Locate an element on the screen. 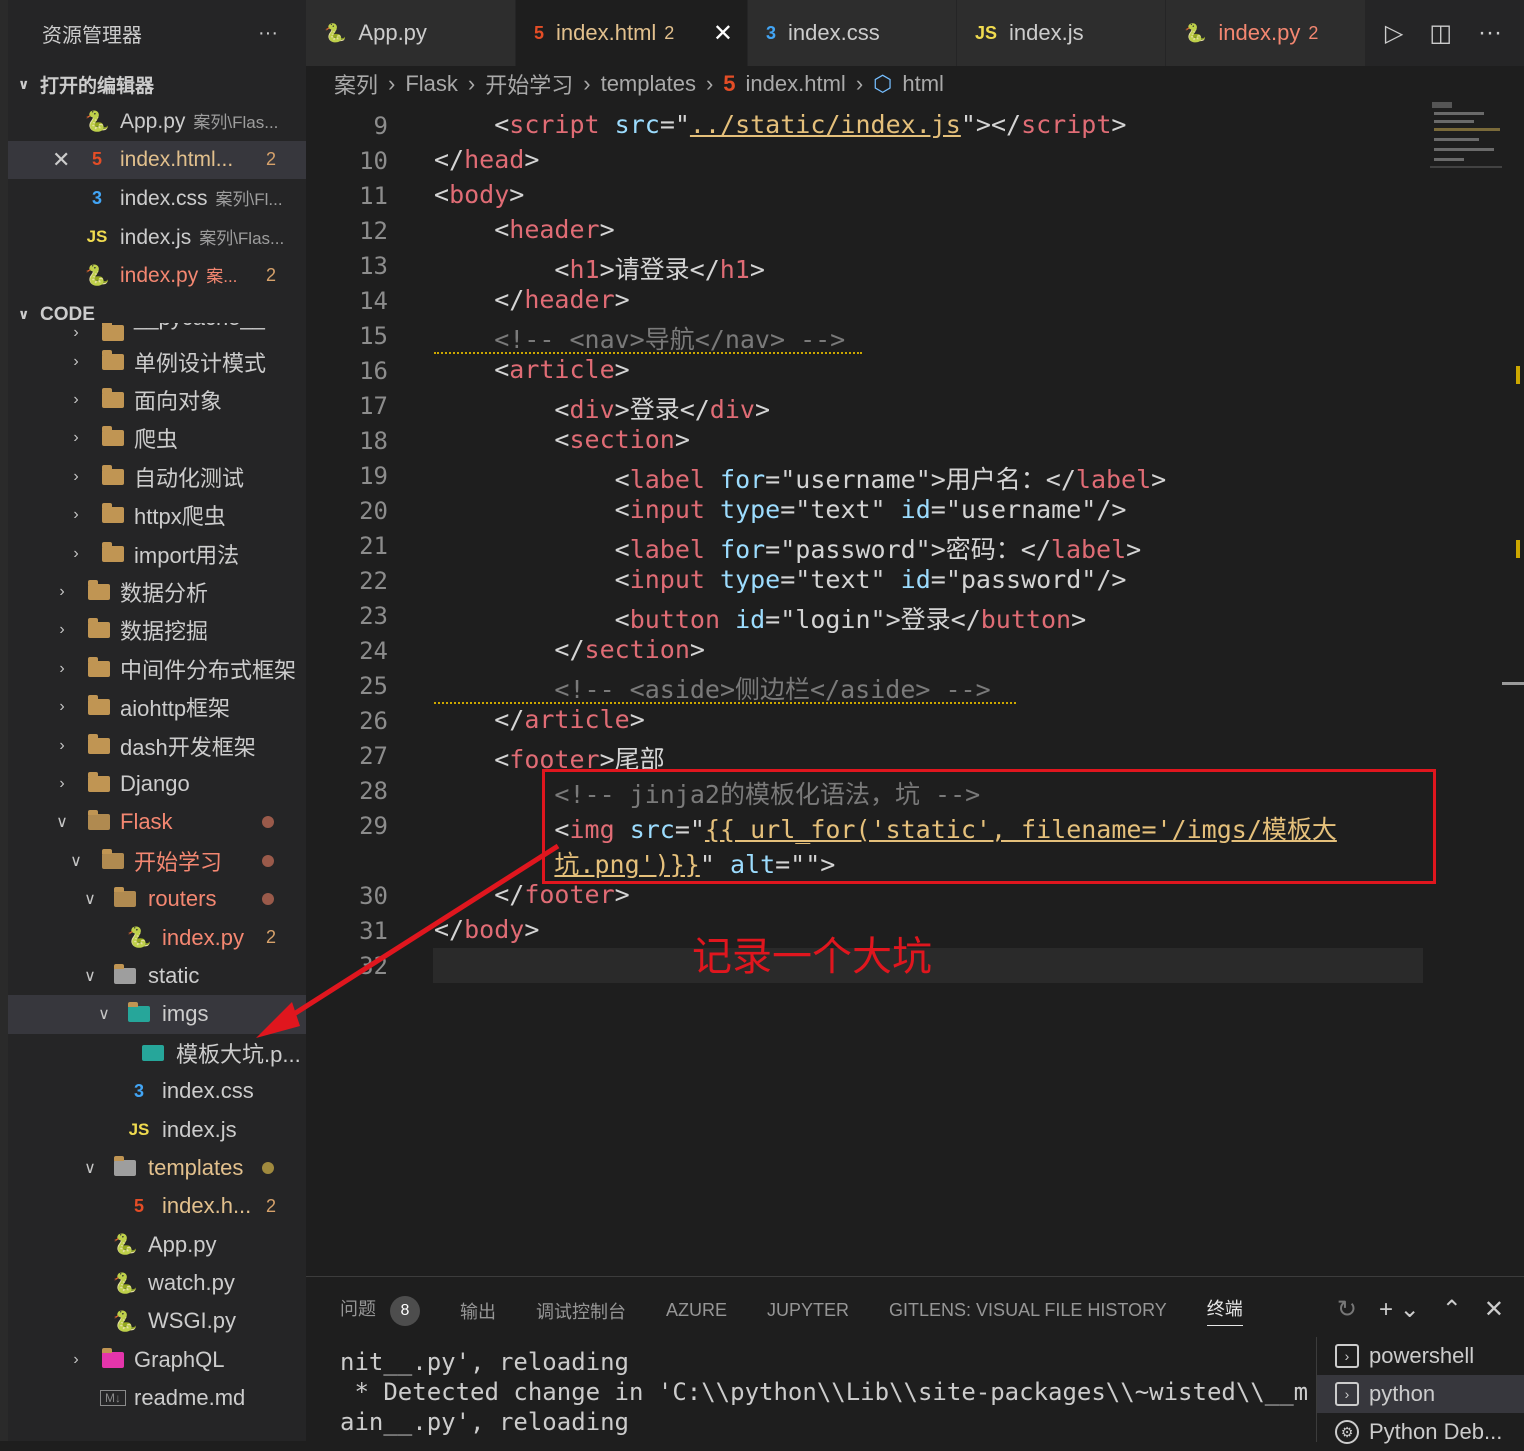 The image size is (1524, 1451). terminal-line: nit__.py', reloading is located at coordinates (484, 1362).